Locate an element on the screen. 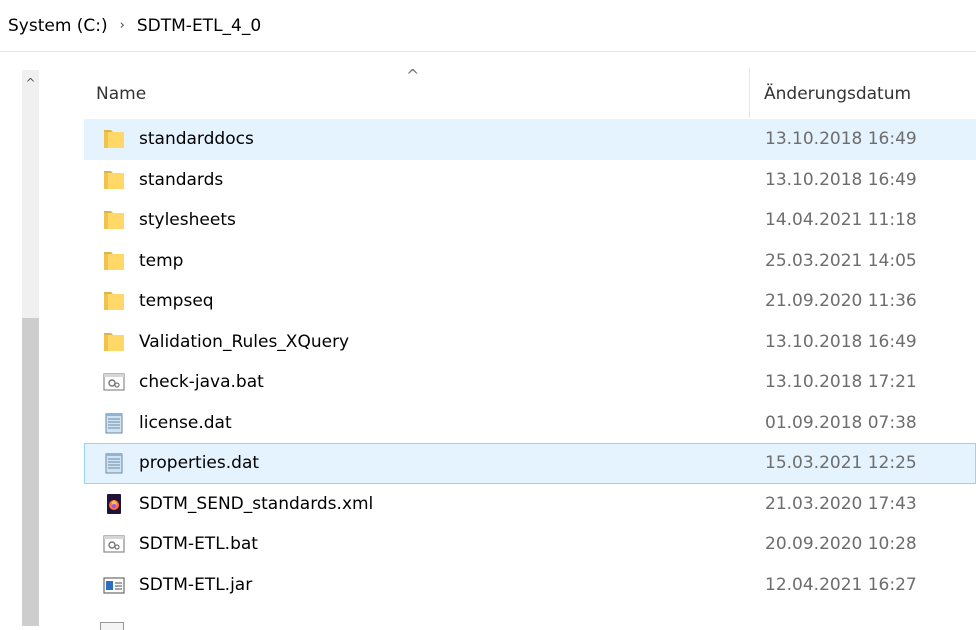 The height and width of the screenshot is (630, 976). list-item: Validation_Rules_XQuery 13.10.2018 16:49 is located at coordinates (530, 342).